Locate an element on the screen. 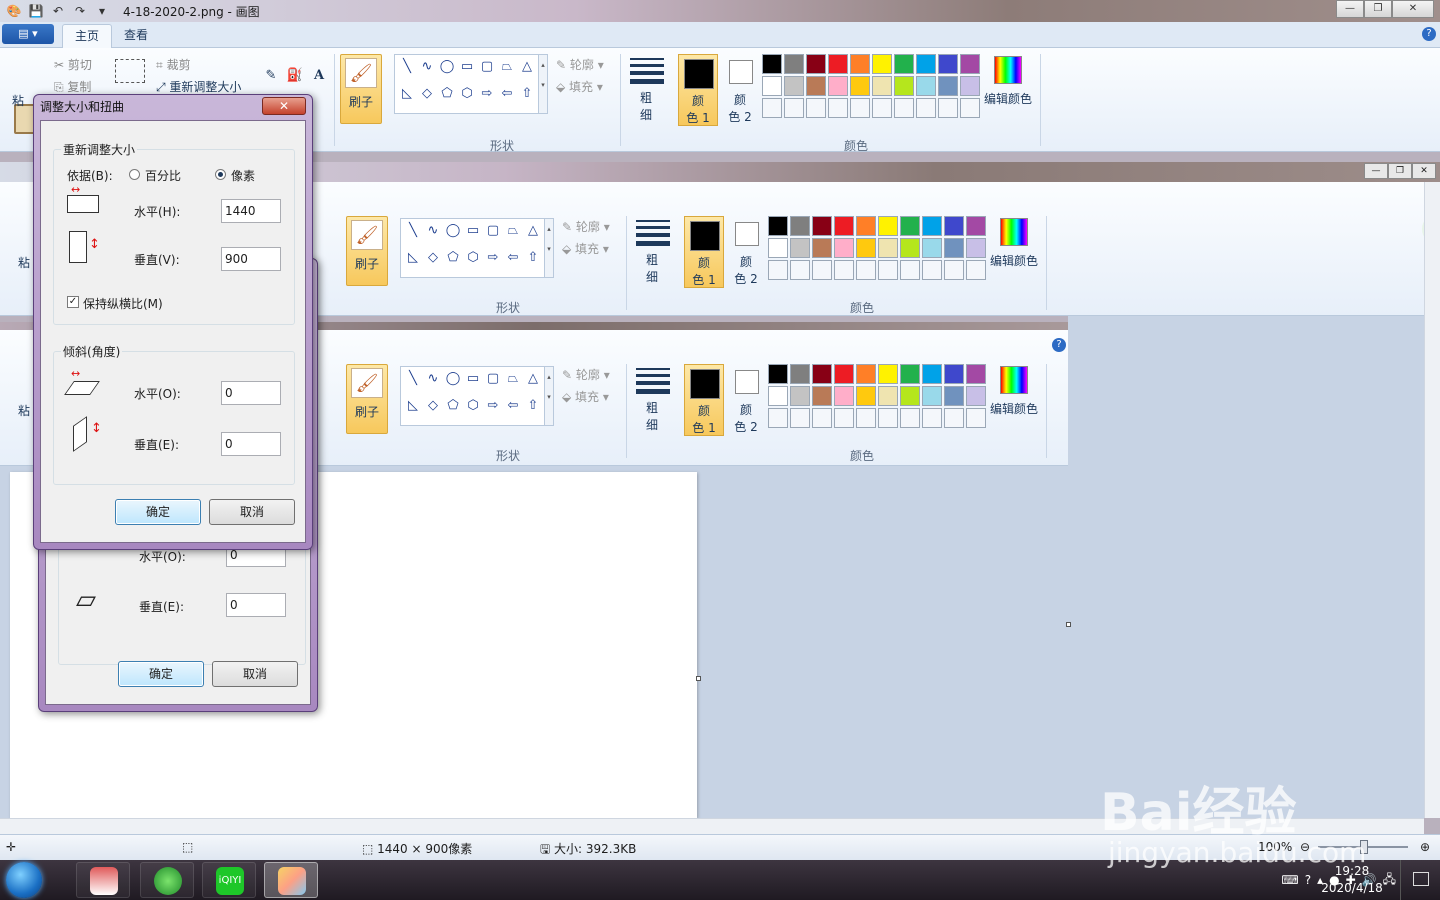 The width and height of the screenshot is (1440, 900). outline-button: ✎ 轮廓 ▾ is located at coordinates (580, 64).